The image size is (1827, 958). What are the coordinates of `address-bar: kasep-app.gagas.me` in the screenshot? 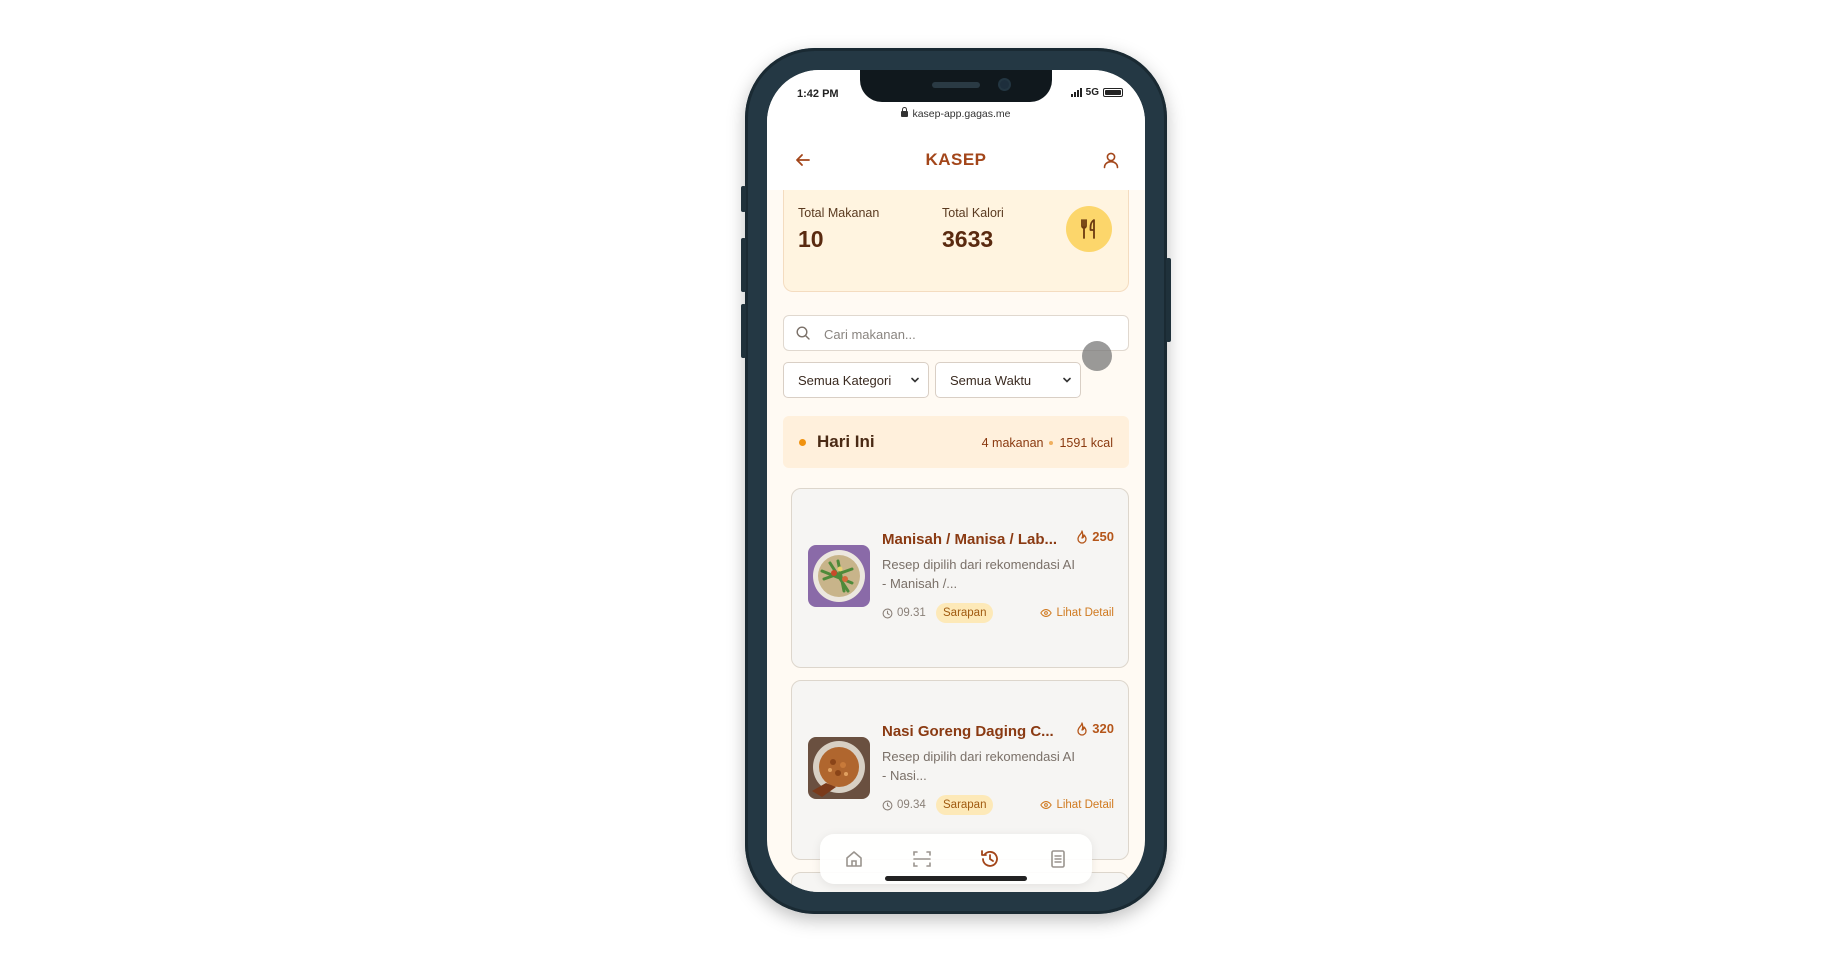 It's located at (956, 113).